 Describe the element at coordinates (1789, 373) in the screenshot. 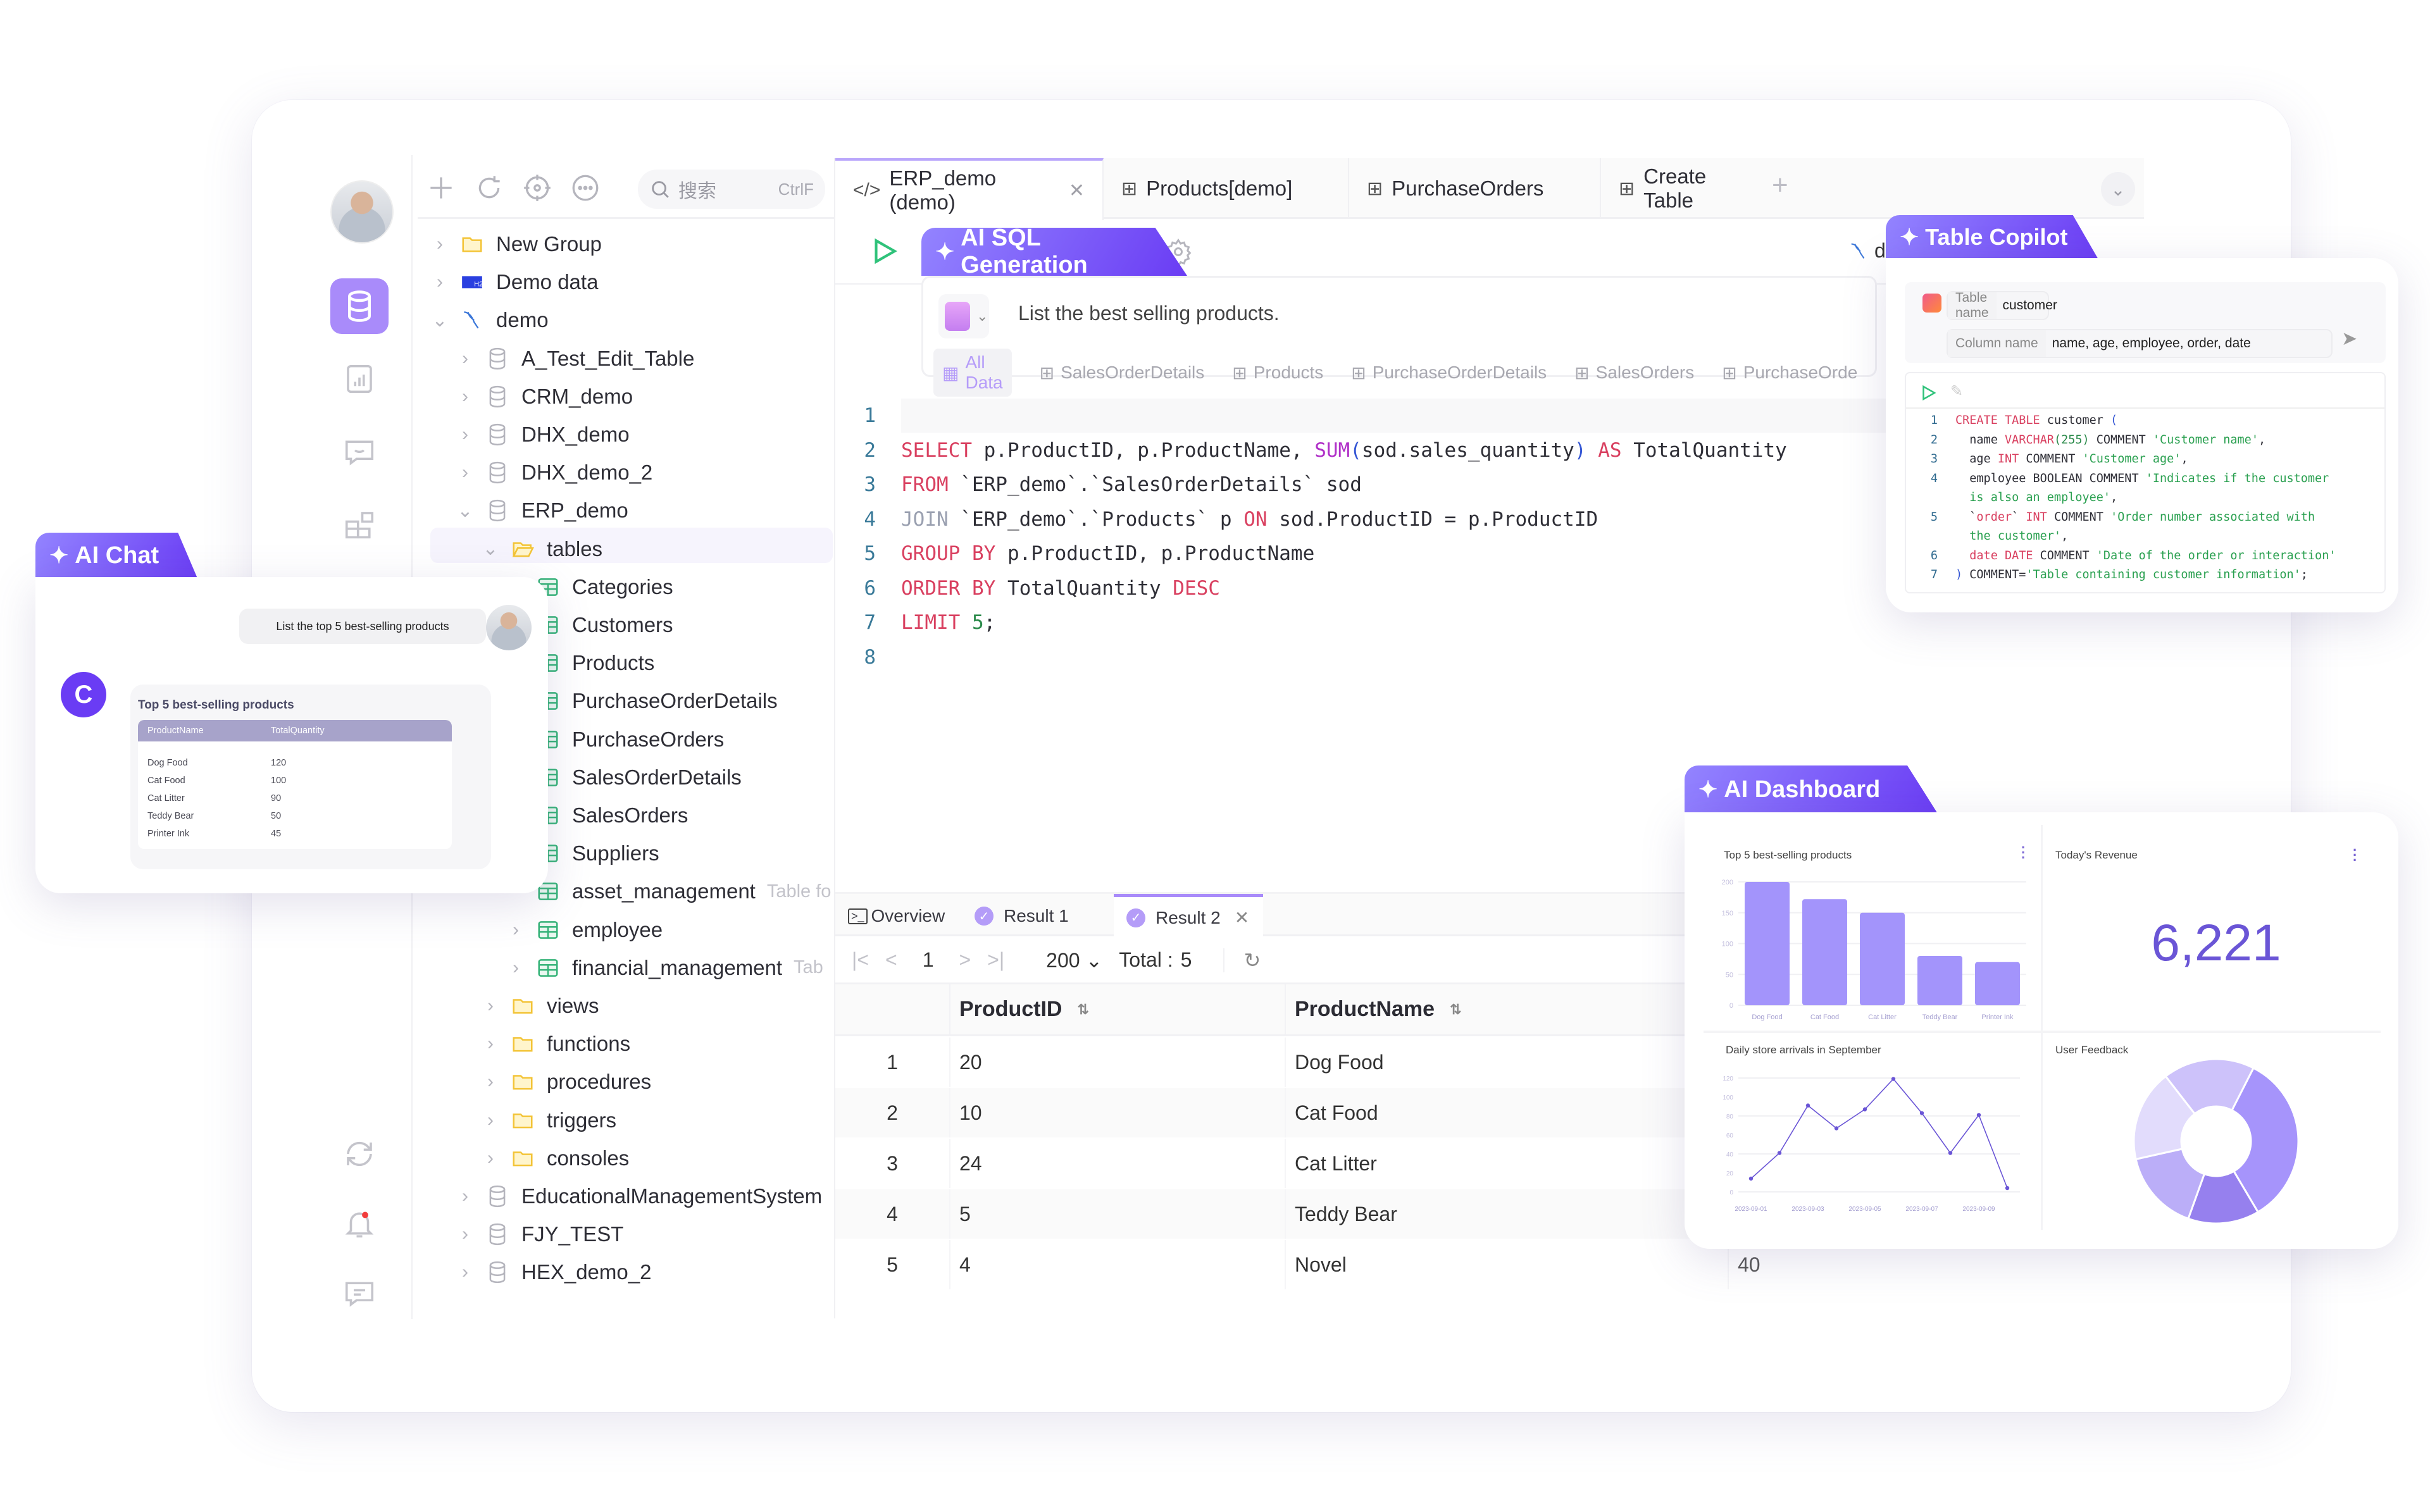

I see `chip-table: ⊞ PurchaseOrde` at that location.